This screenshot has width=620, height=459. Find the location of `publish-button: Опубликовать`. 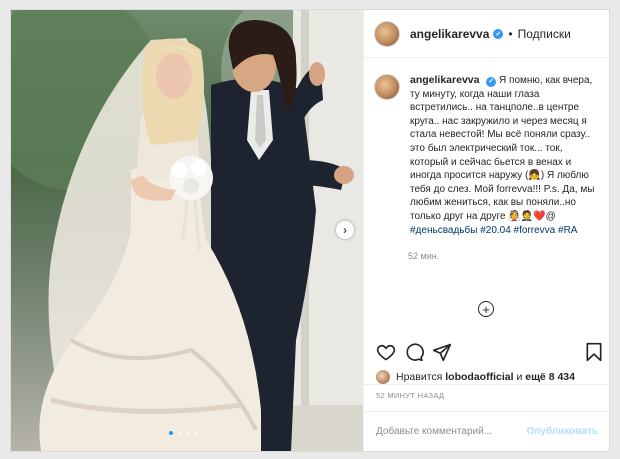

publish-button: Опубликовать is located at coordinates (562, 431).